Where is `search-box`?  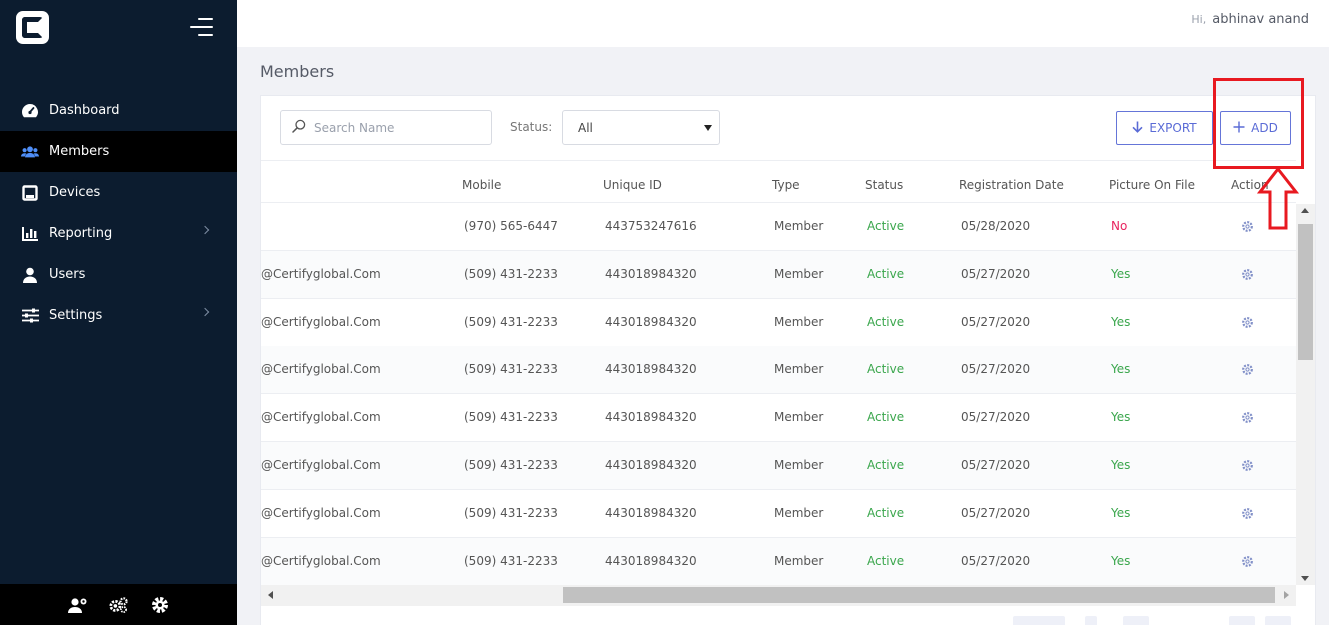 search-box is located at coordinates (386, 127).